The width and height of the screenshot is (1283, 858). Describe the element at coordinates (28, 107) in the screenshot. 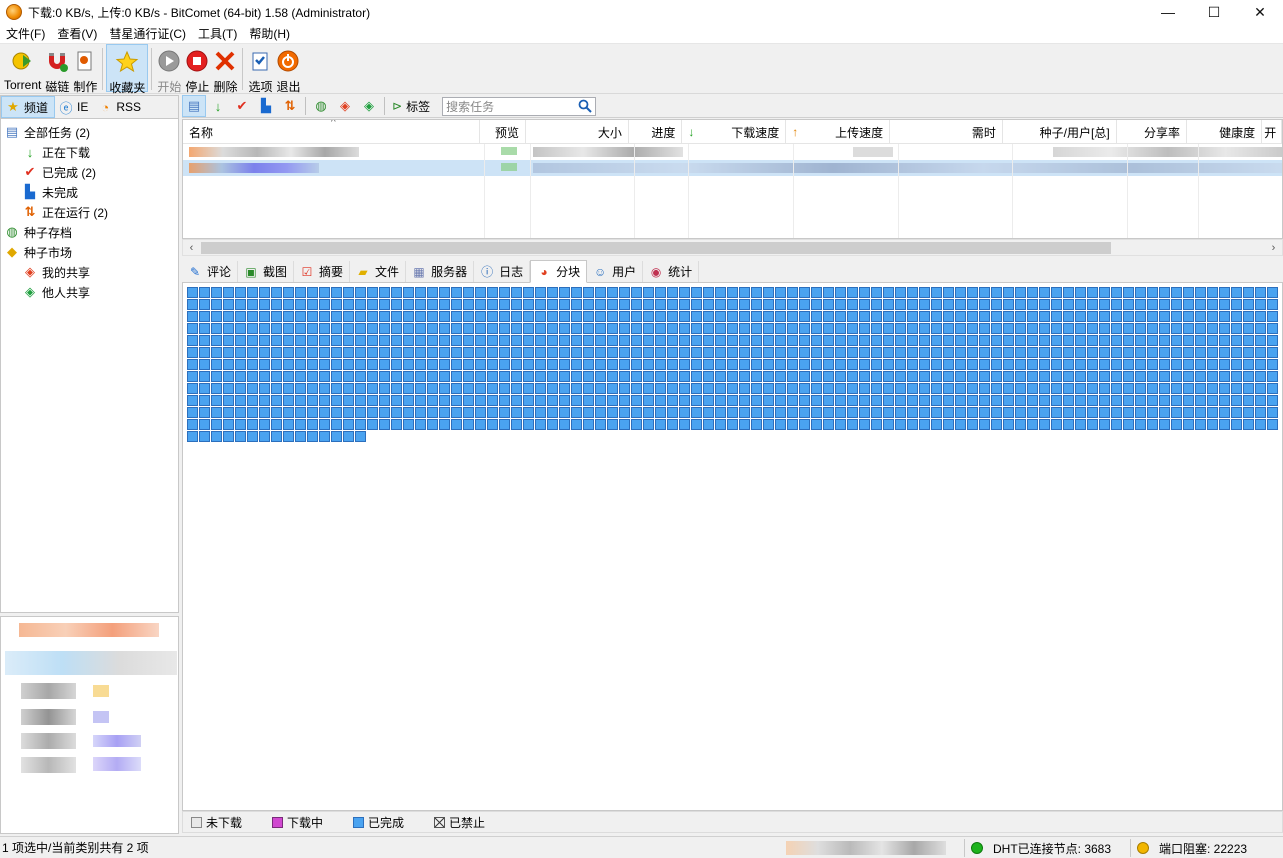

I see `tab-channel: ★ 频道` at that location.